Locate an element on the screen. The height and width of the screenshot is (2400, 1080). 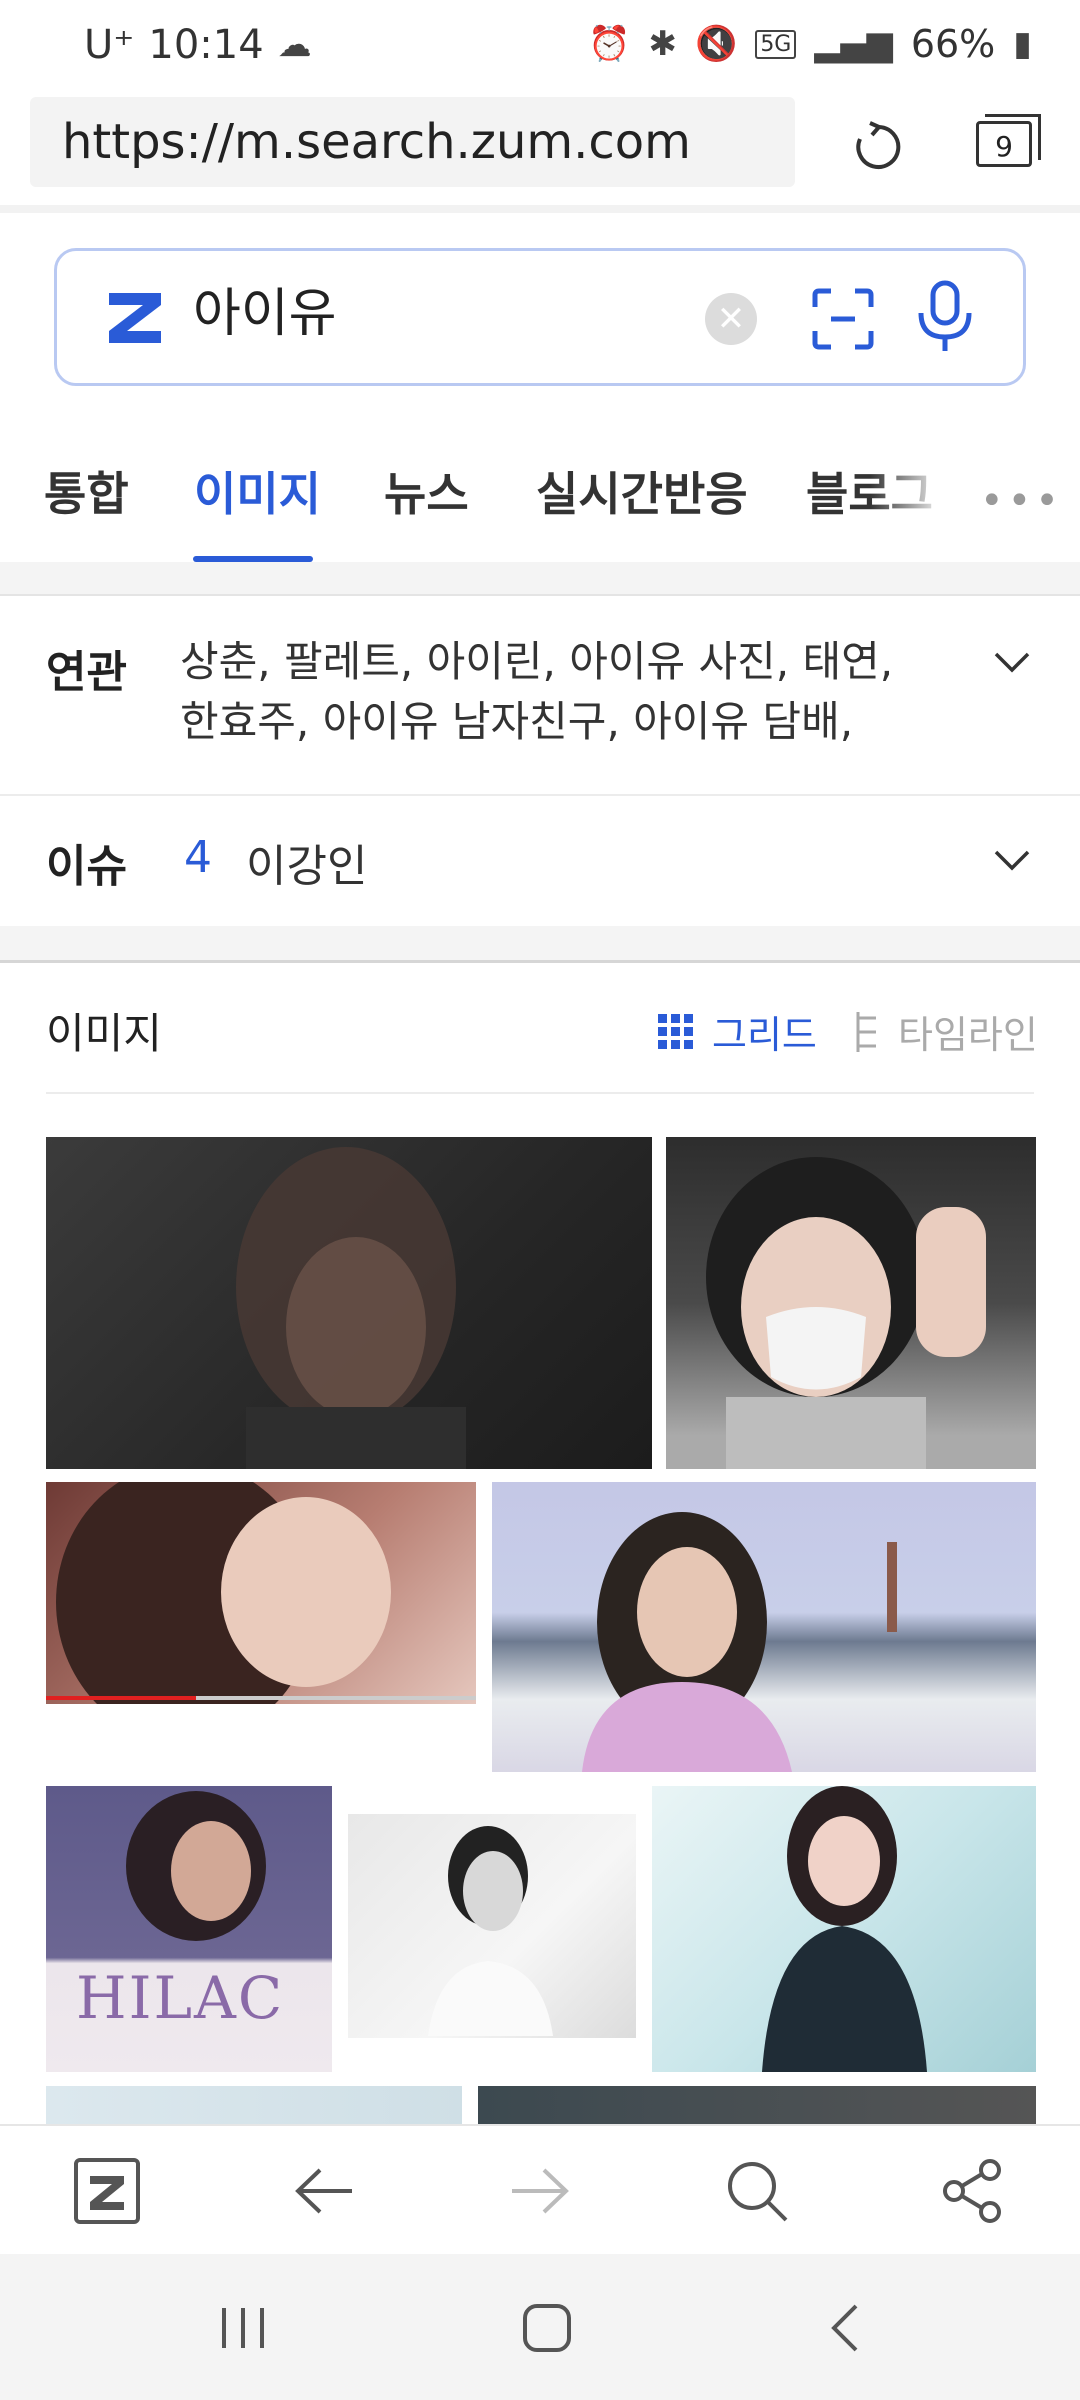
grid-icon is located at coordinates (675, 1031).